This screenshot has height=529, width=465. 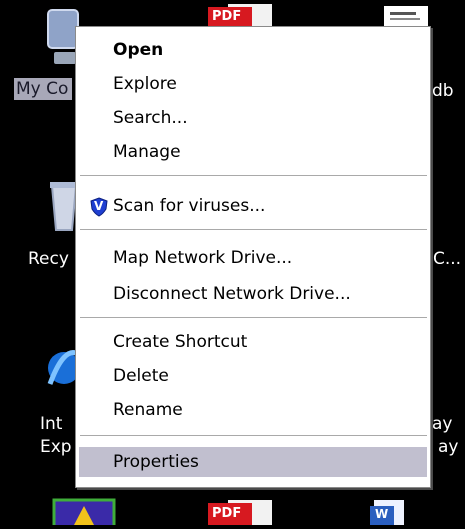 I want to click on internet-explorer-label-line1: Int, so click(x=51, y=424).